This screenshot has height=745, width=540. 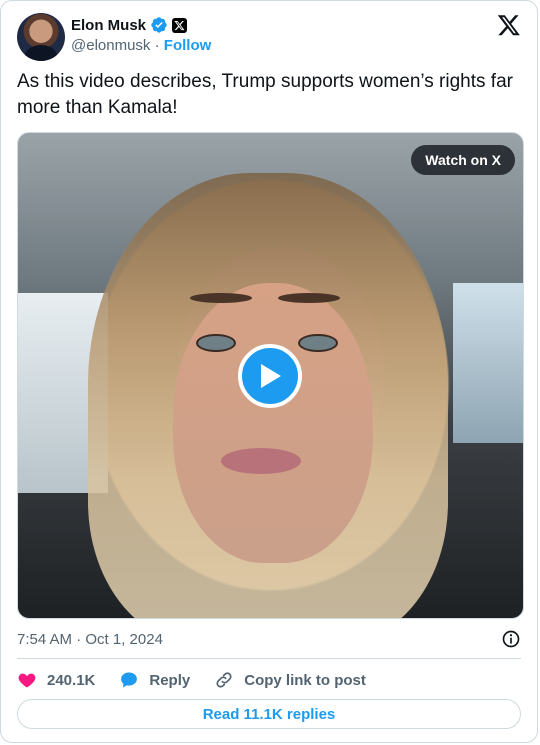 I want to click on play-icon, so click(x=271, y=376).